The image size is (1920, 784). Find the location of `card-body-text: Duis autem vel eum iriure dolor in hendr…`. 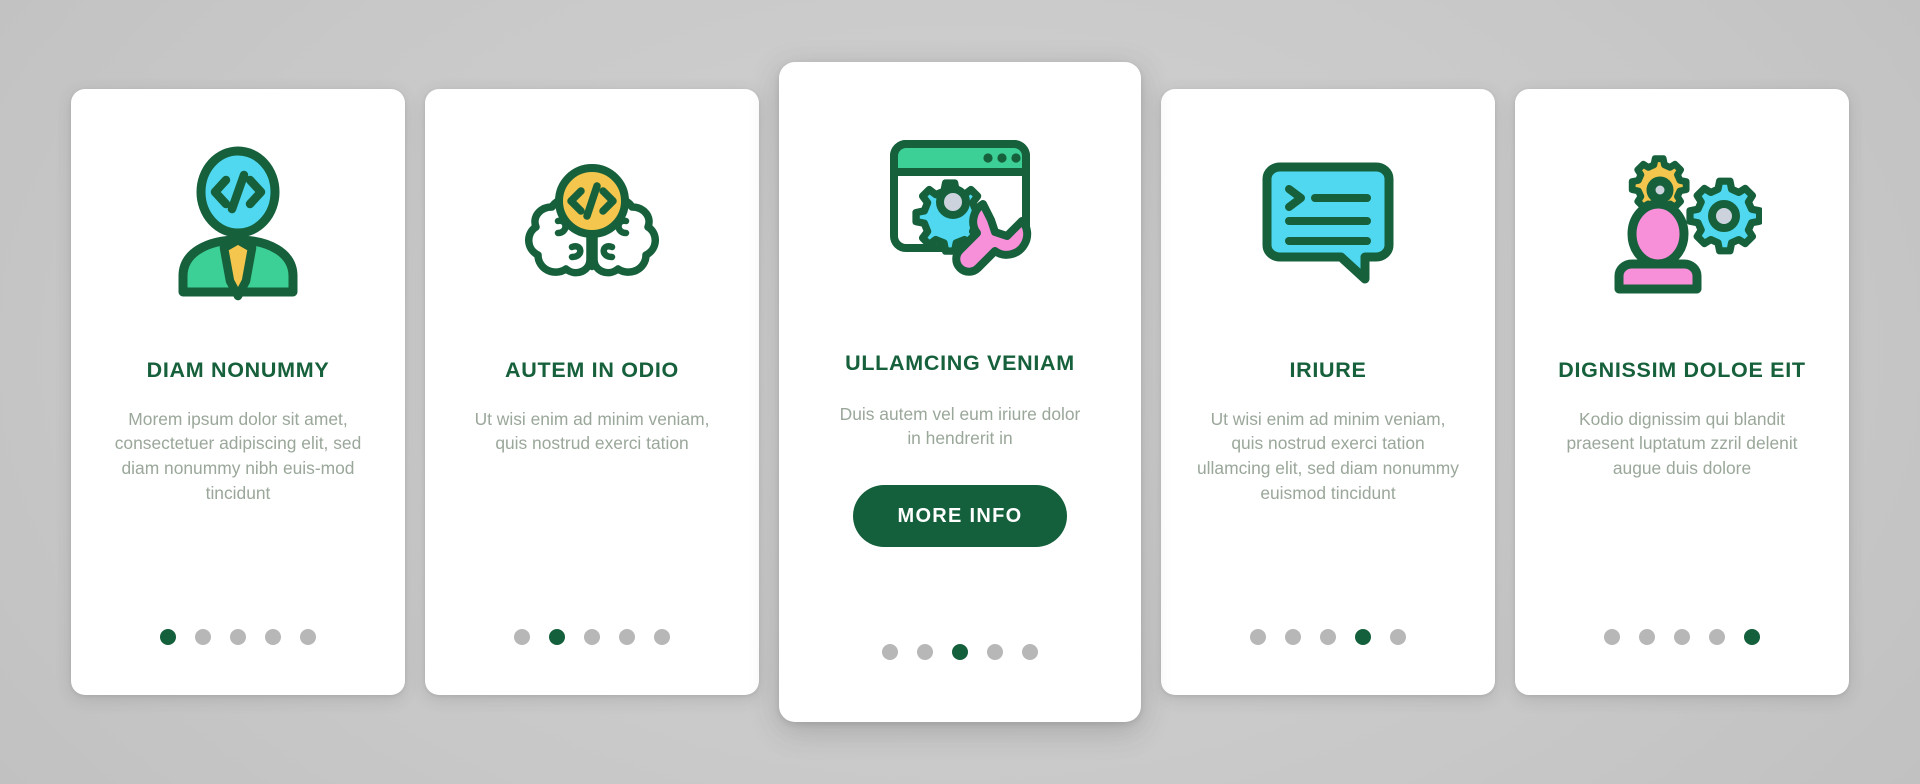

card-body-text: Duis autem vel eum iriure dolor in hendr… is located at coordinates (960, 426).